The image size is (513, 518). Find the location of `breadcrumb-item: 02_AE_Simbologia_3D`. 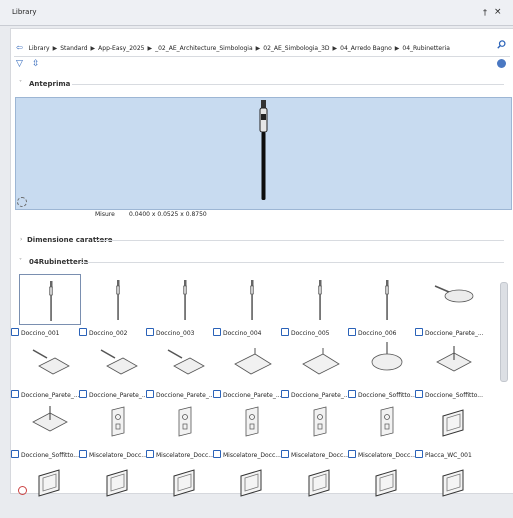

breadcrumb-item: 02_AE_Simbologia_3D is located at coordinates (296, 48).